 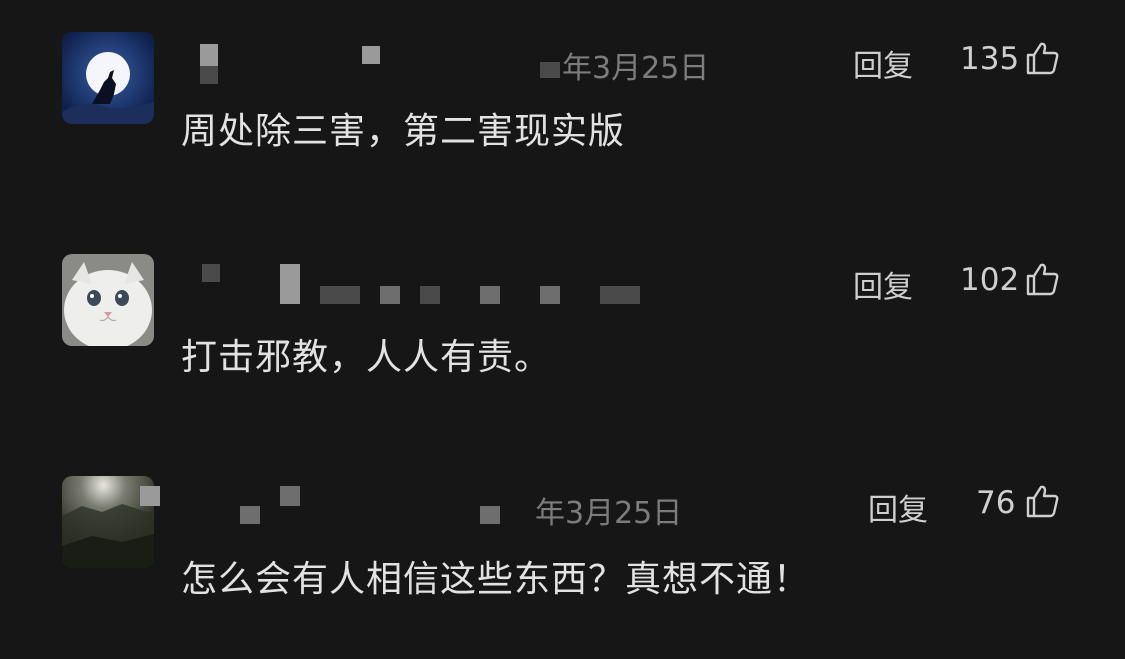 I want to click on like-count: 135, so click(x=990, y=59).